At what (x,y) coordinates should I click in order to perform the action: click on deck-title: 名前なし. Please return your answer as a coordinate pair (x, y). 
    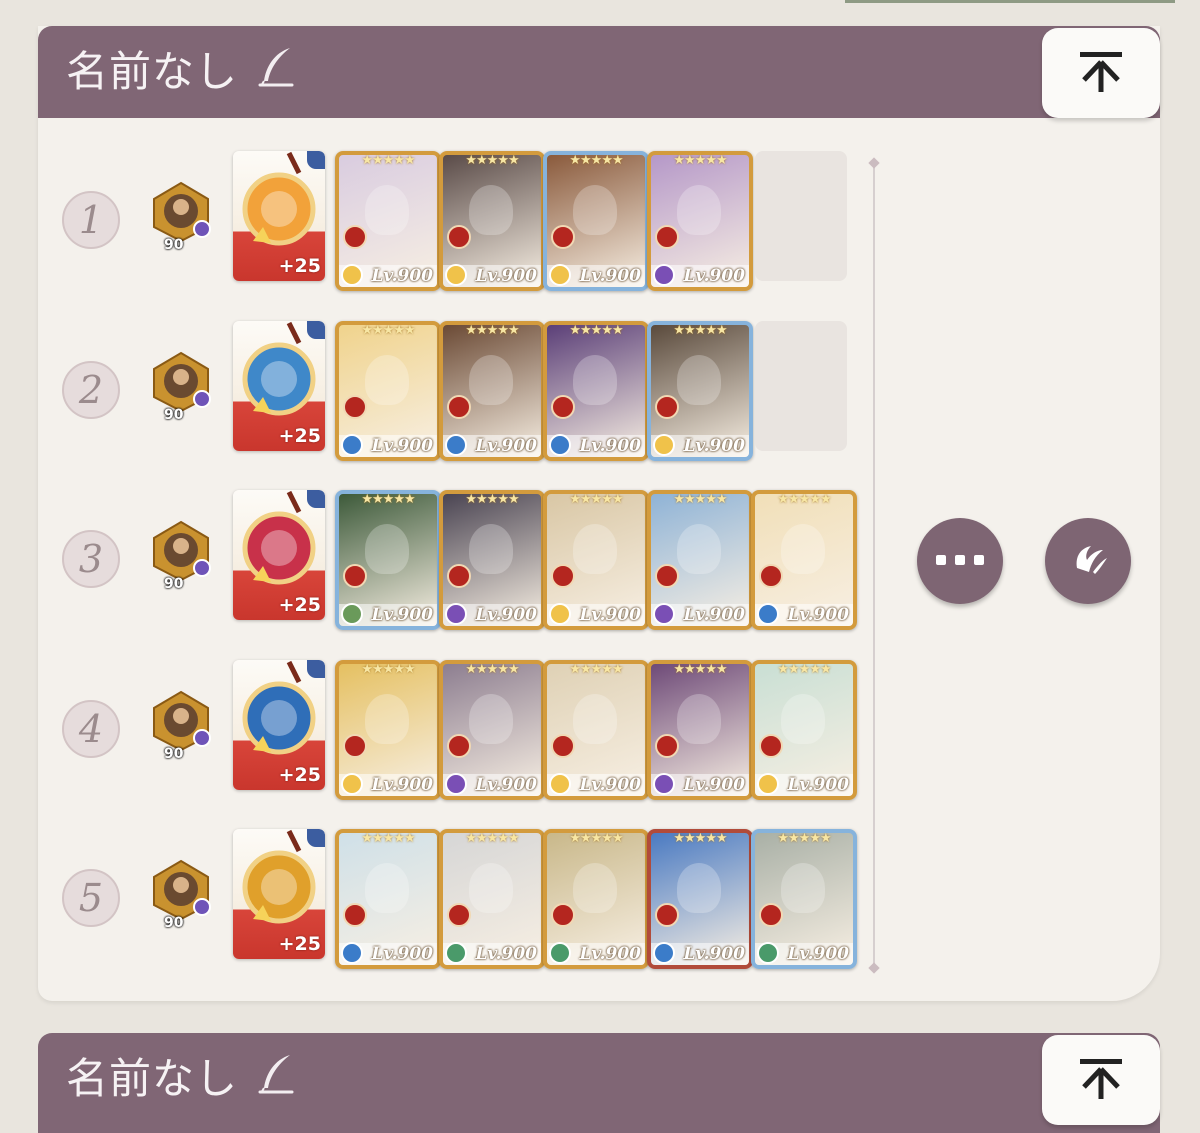
    Looking at the image, I should click on (181, 73).